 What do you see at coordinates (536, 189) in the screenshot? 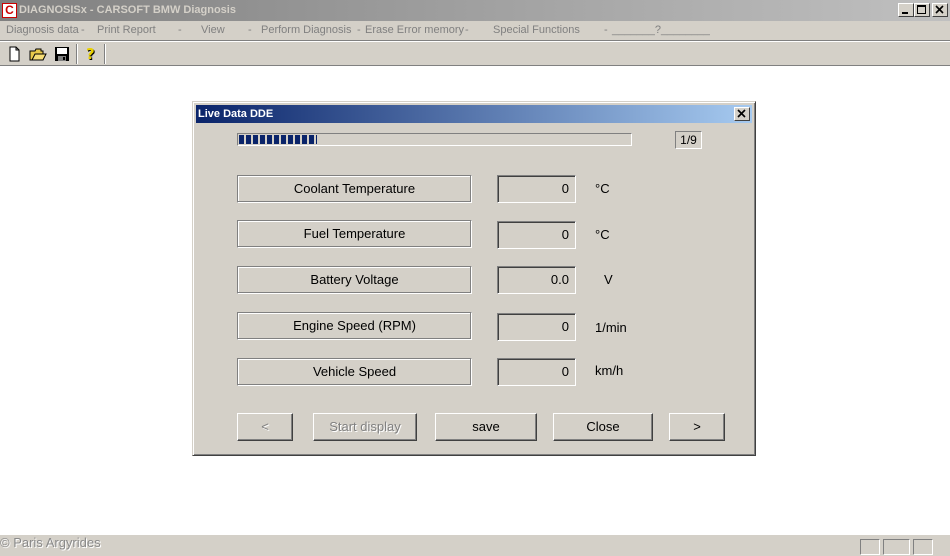
I see `value-coolant-temperature: 0` at bounding box center [536, 189].